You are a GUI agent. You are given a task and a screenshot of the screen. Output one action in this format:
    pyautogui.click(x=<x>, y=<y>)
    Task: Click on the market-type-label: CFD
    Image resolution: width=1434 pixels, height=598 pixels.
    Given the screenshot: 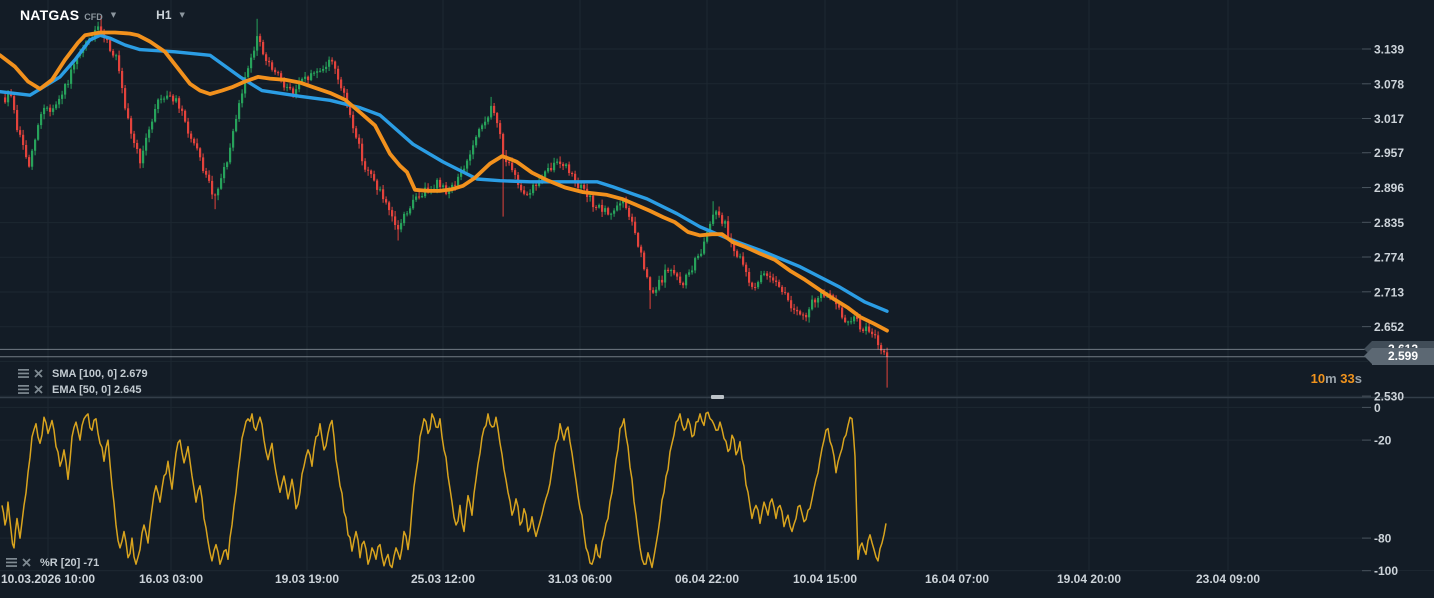 What is the action you would take?
    pyautogui.click(x=93, y=17)
    